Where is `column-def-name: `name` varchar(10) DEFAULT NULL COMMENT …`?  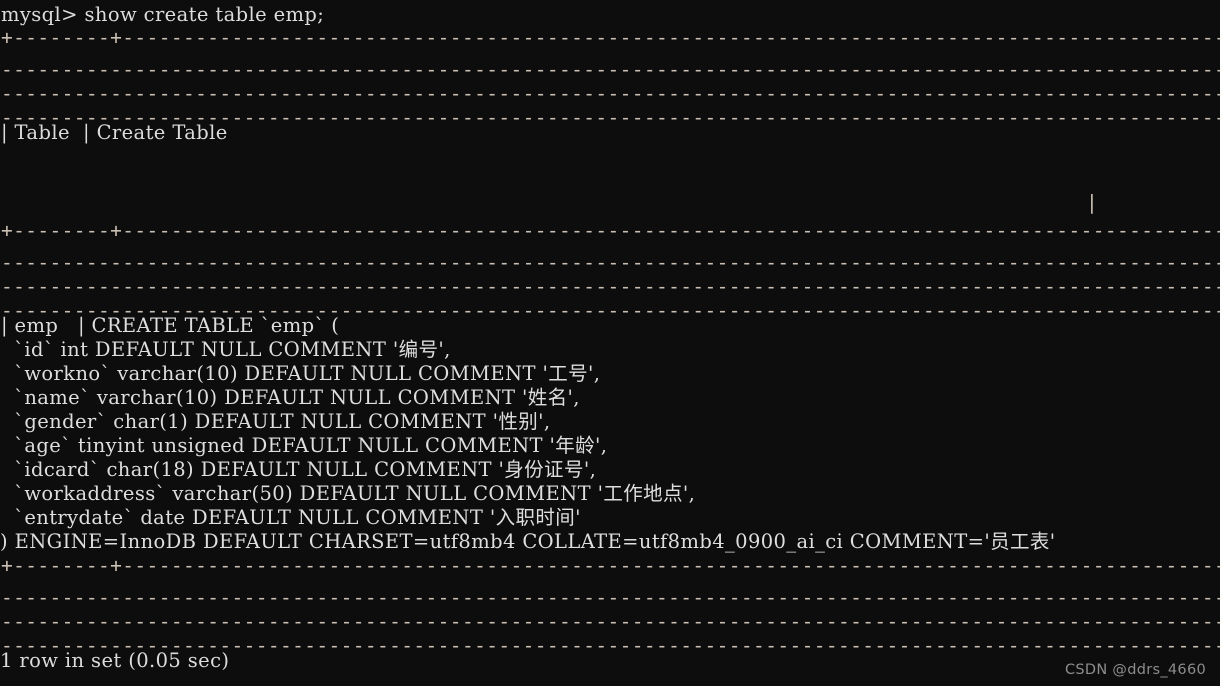 column-def-name: `name` varchar(10) DEFAULT NULL COMMENT … is located at coordinates (290, 397).